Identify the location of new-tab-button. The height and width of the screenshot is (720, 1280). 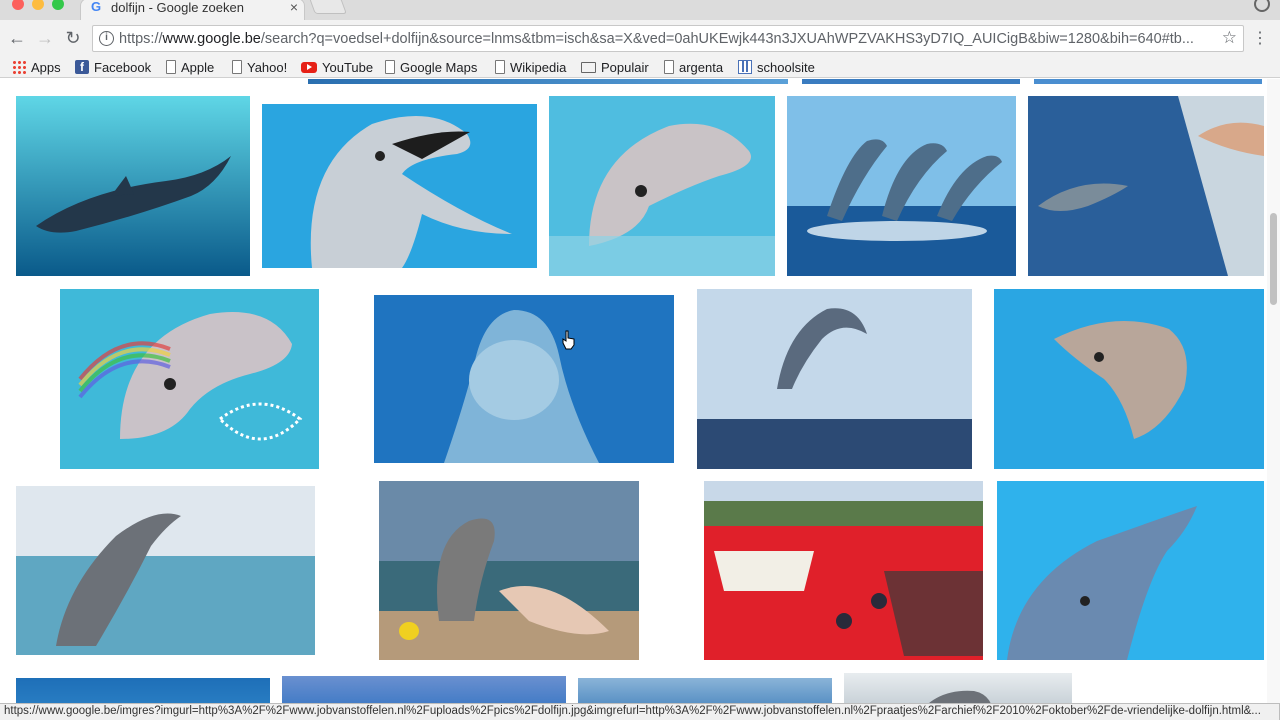
(328, 7).